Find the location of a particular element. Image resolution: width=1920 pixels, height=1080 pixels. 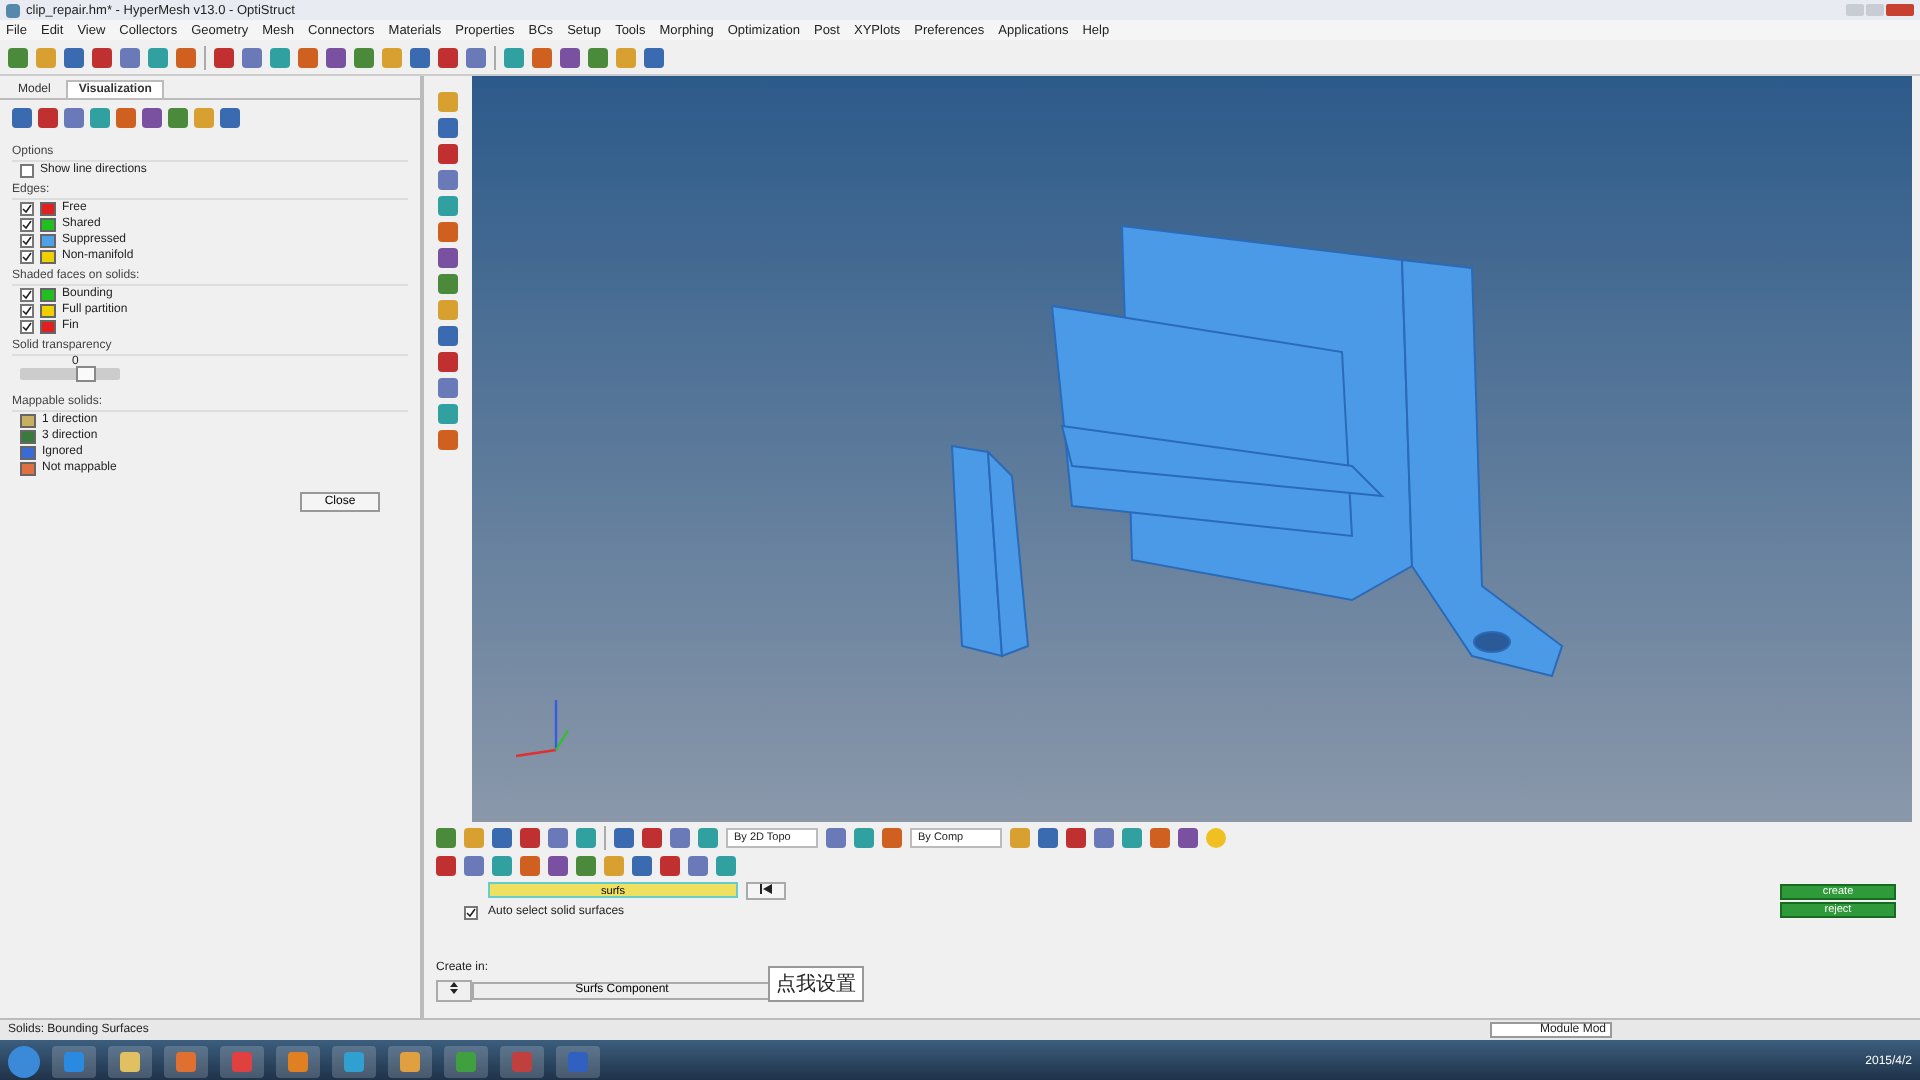

axis-triad-icon is located at coordinates (542, 729).